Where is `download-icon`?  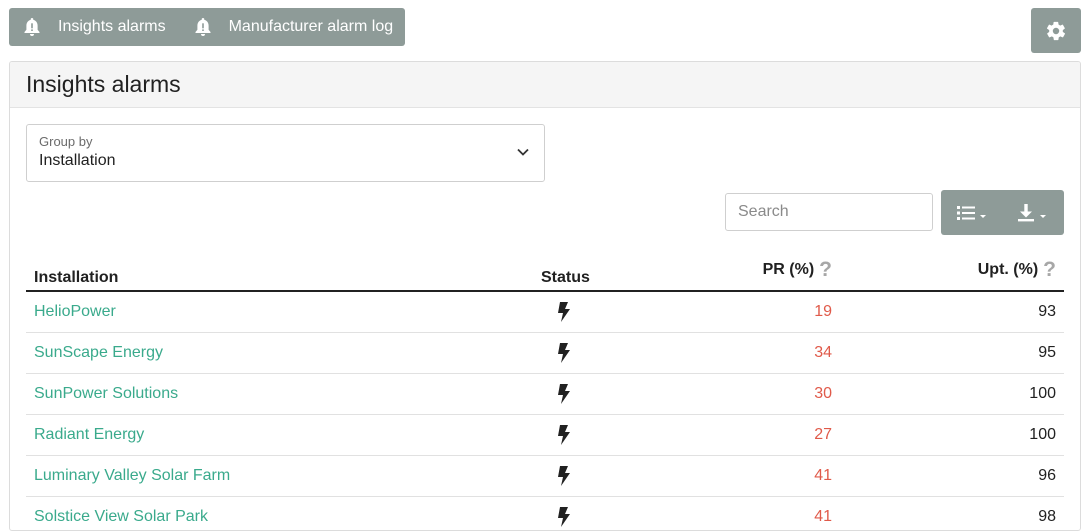
download-icon is located at coordinates (1032, 212).